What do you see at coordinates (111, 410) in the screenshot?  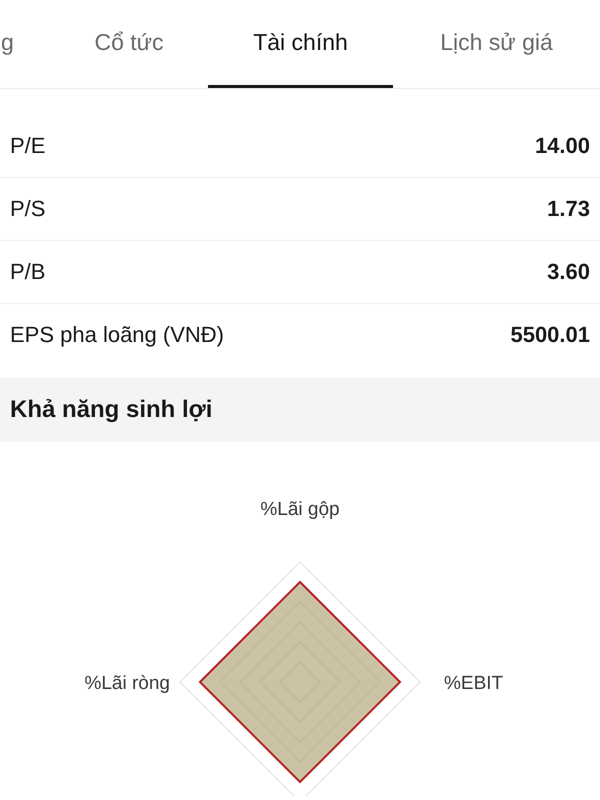 I see `section-title: Khả năng sinh lợi` at bounding box center [111, 410].